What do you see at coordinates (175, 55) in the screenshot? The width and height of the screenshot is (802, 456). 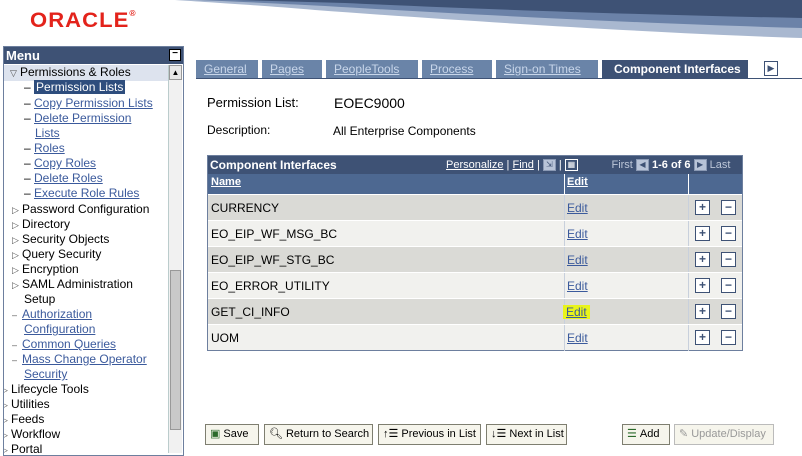 I see `menu-collapse-icon: −` at bounding box center [175, 55].